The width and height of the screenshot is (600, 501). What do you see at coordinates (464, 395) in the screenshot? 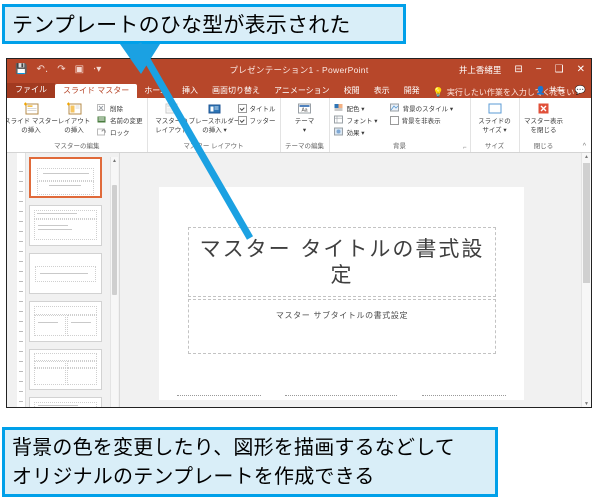
I see `slide-number-placeholder` at bounding box center [464, 395].